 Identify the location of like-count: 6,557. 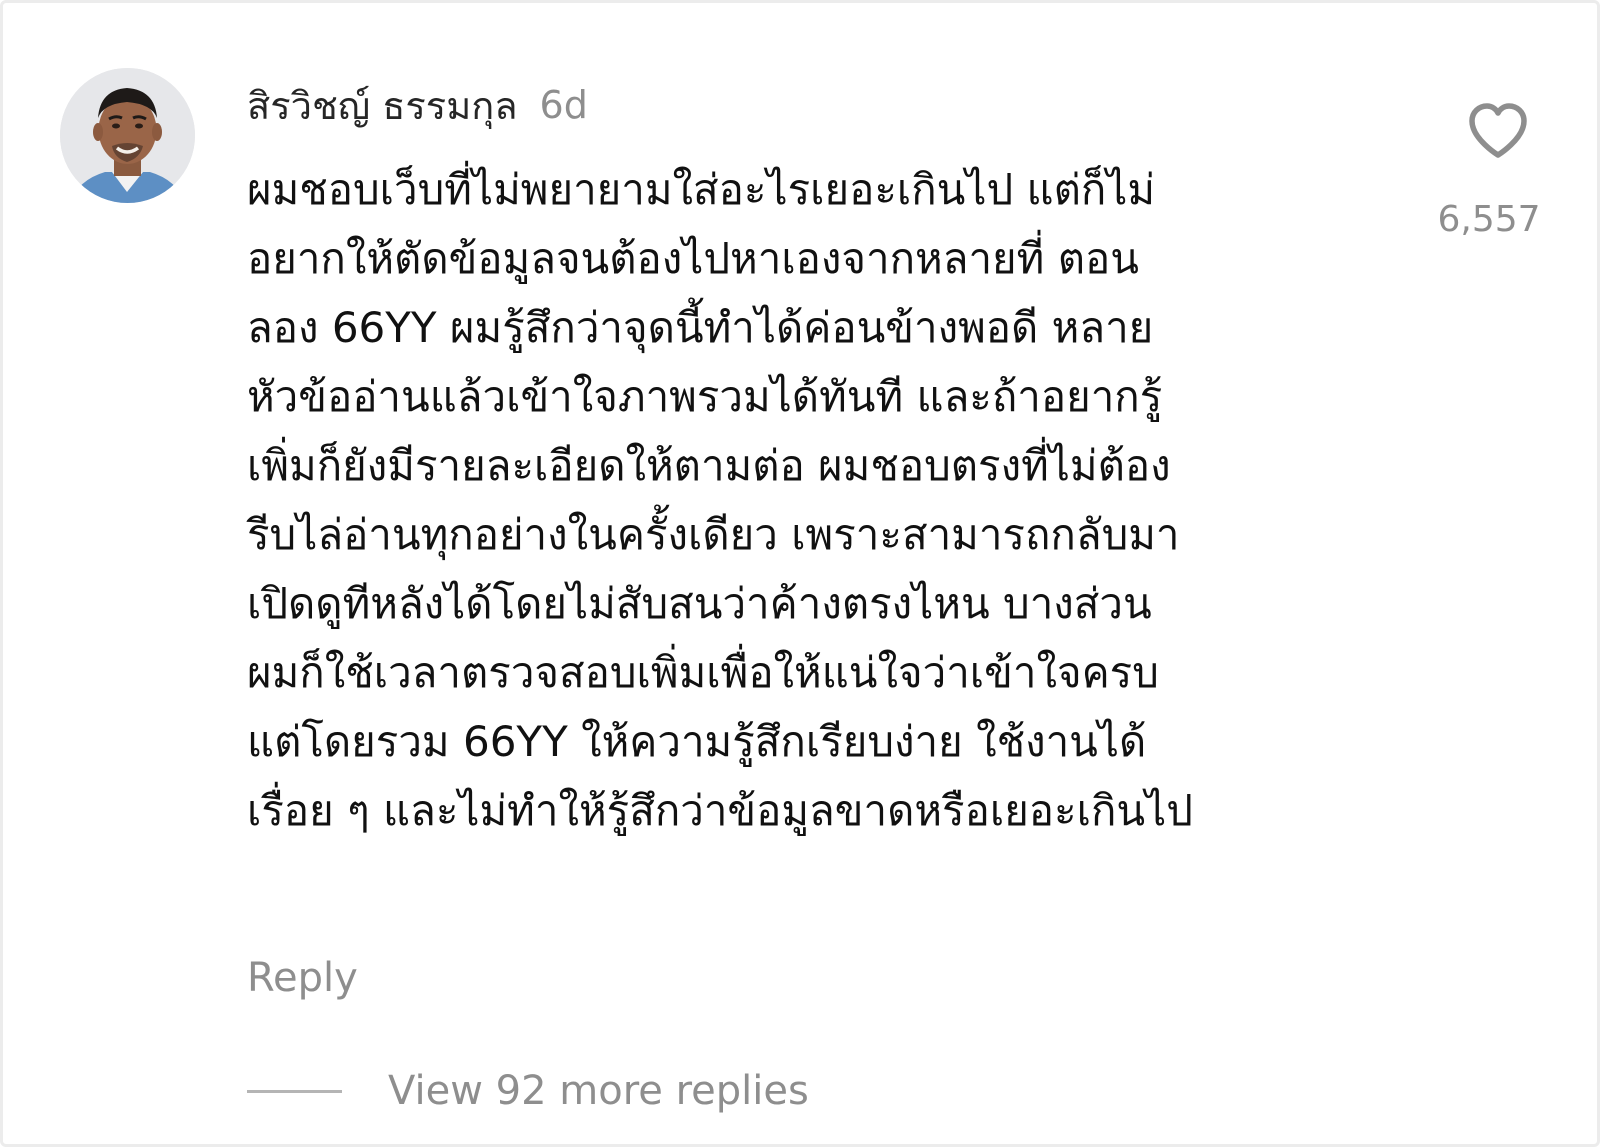
(1489, 219).